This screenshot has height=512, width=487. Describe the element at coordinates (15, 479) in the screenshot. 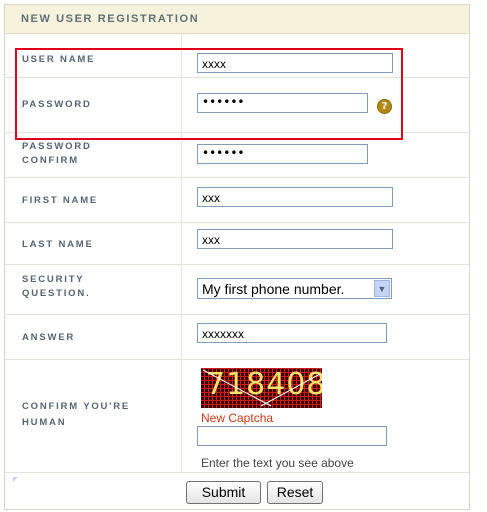

I see `corner-marker` at that location.